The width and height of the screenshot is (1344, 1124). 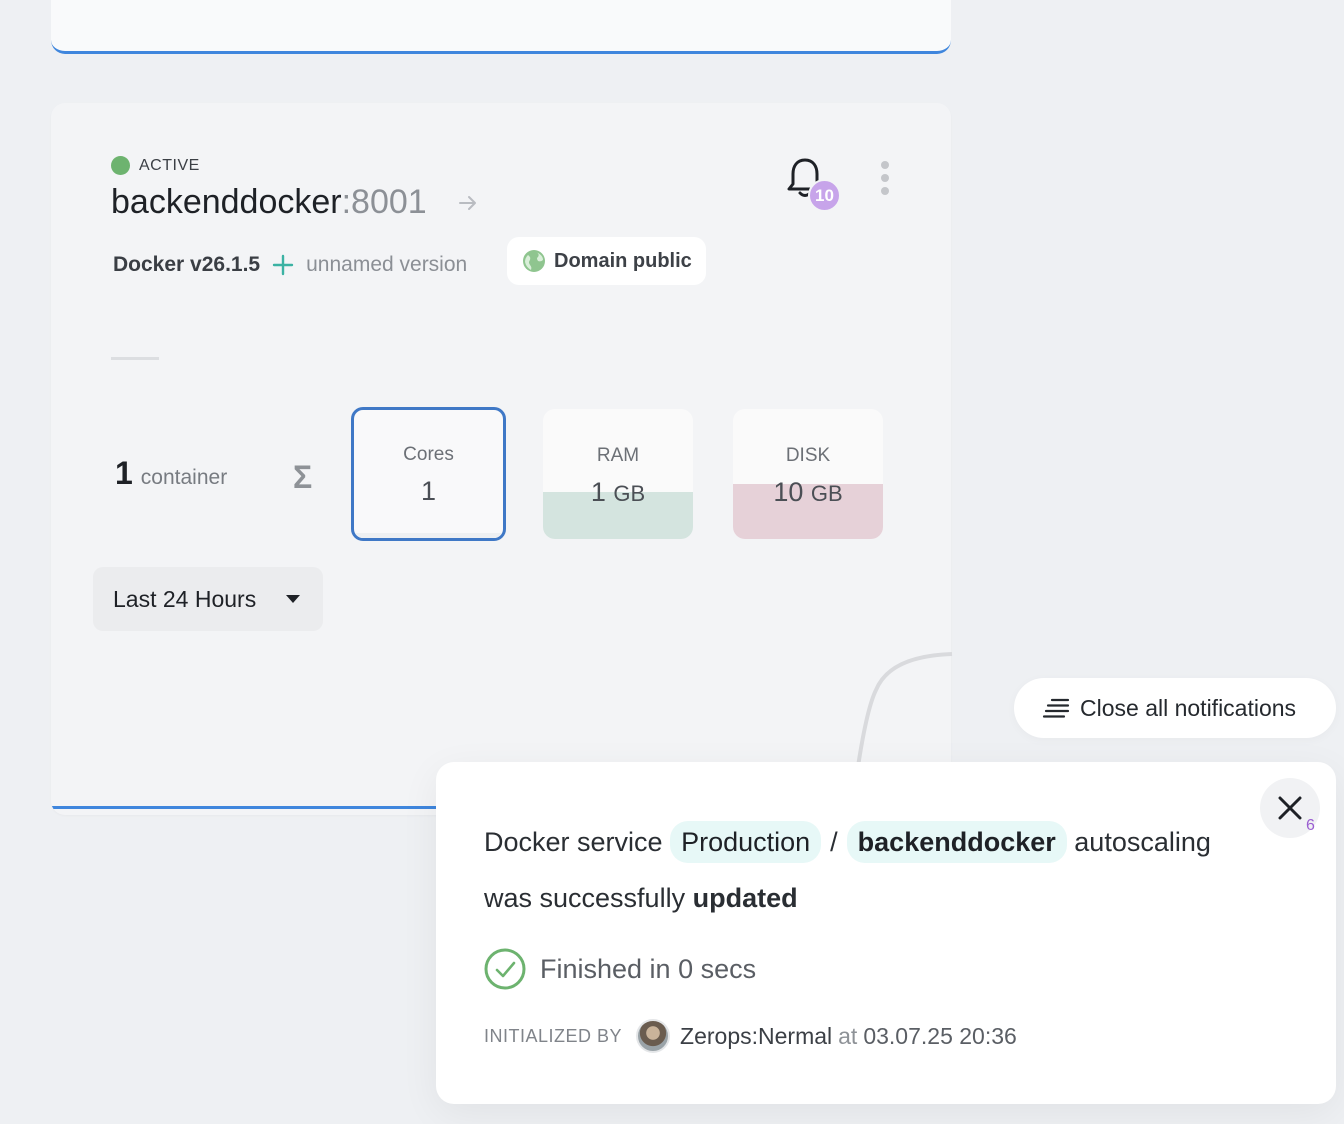 I want to click on close-all-notifications-button: Close all notifications, so click(x=1175, y=708).